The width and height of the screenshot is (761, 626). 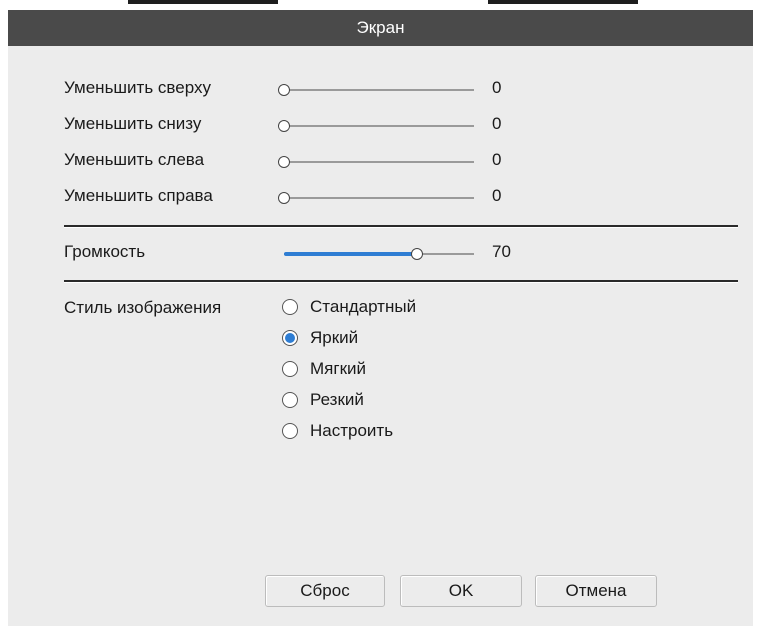 I want to click on reset-button: Сброс, so click(x=325, y=591).